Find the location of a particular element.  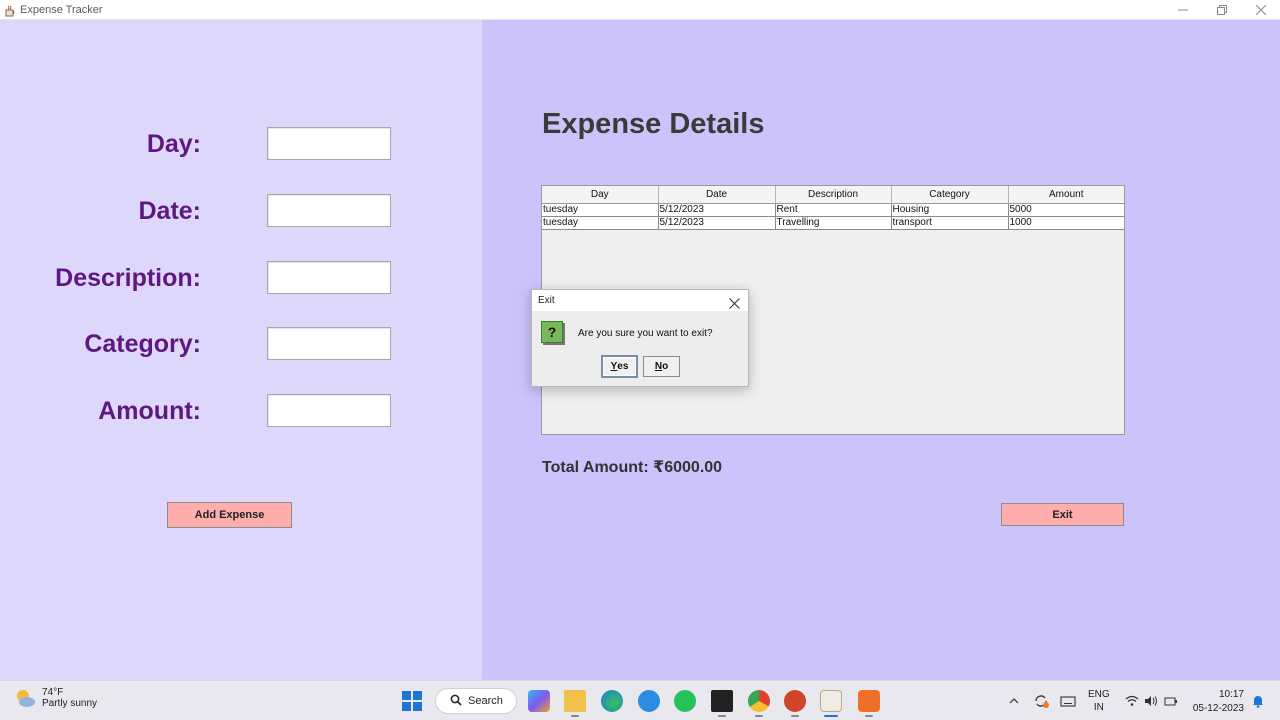

cell-category: Housing is located at coordinates (950, 210).